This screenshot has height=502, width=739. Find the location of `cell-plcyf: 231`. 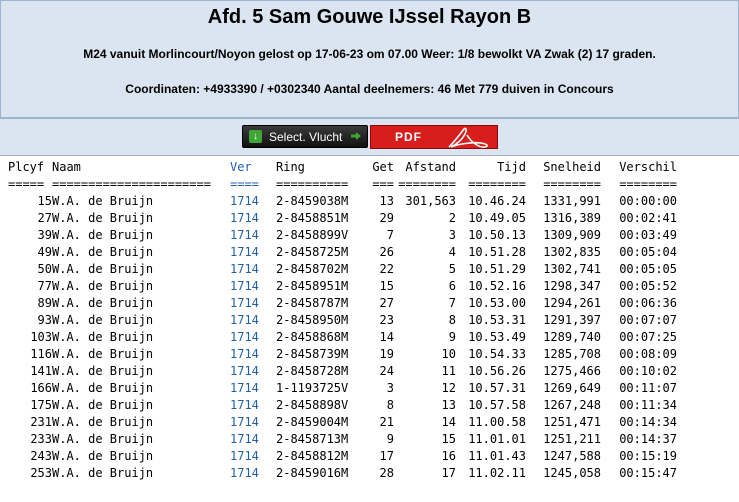

cell-plcyf: 231 is located at coordinates (41, 421).